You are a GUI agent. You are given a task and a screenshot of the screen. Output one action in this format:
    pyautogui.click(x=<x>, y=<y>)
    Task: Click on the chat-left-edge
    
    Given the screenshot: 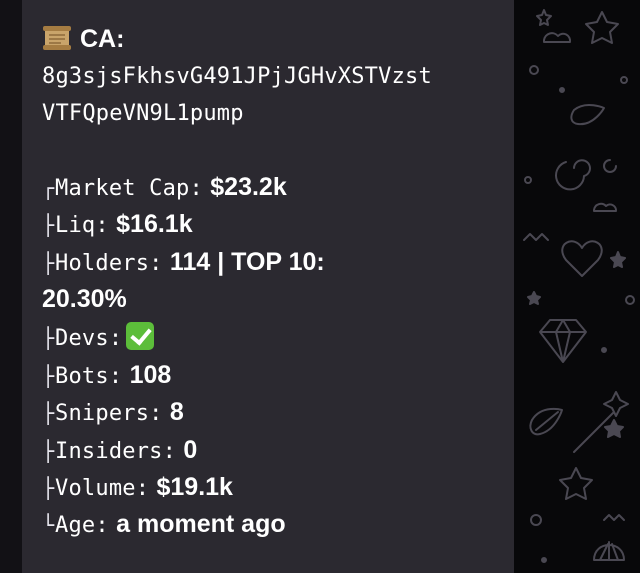 What is the action you would take?
    pyautogui.click(x=11, y=286)
    